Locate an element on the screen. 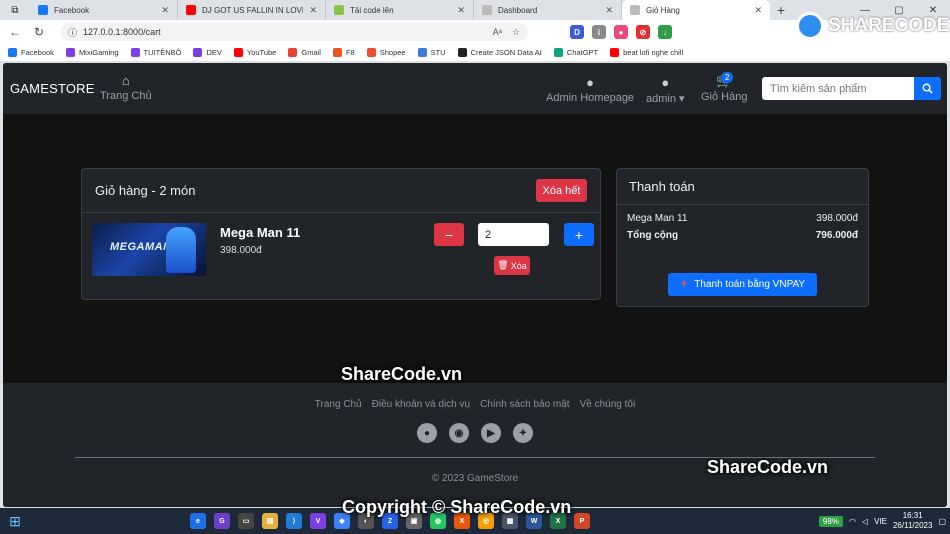  watermark-text: Copyright © ShareCode.vn is located at coordinates (457, 507).